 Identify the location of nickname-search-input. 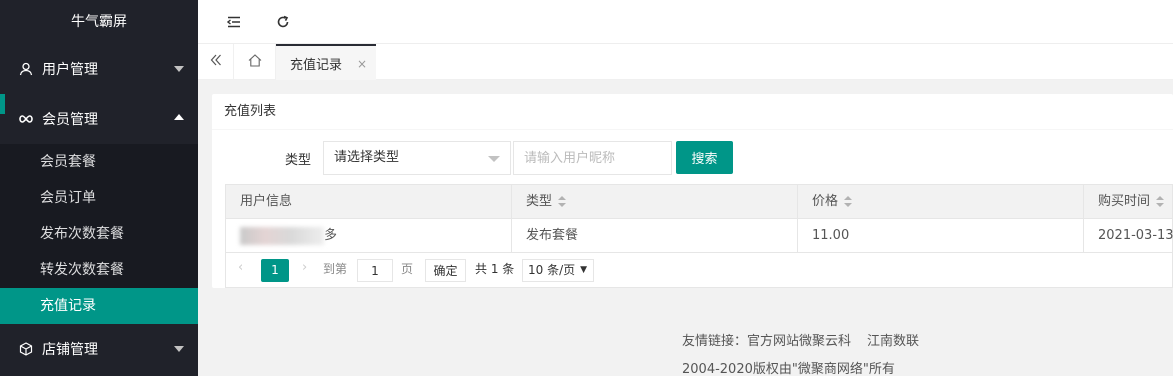
(592, 158).